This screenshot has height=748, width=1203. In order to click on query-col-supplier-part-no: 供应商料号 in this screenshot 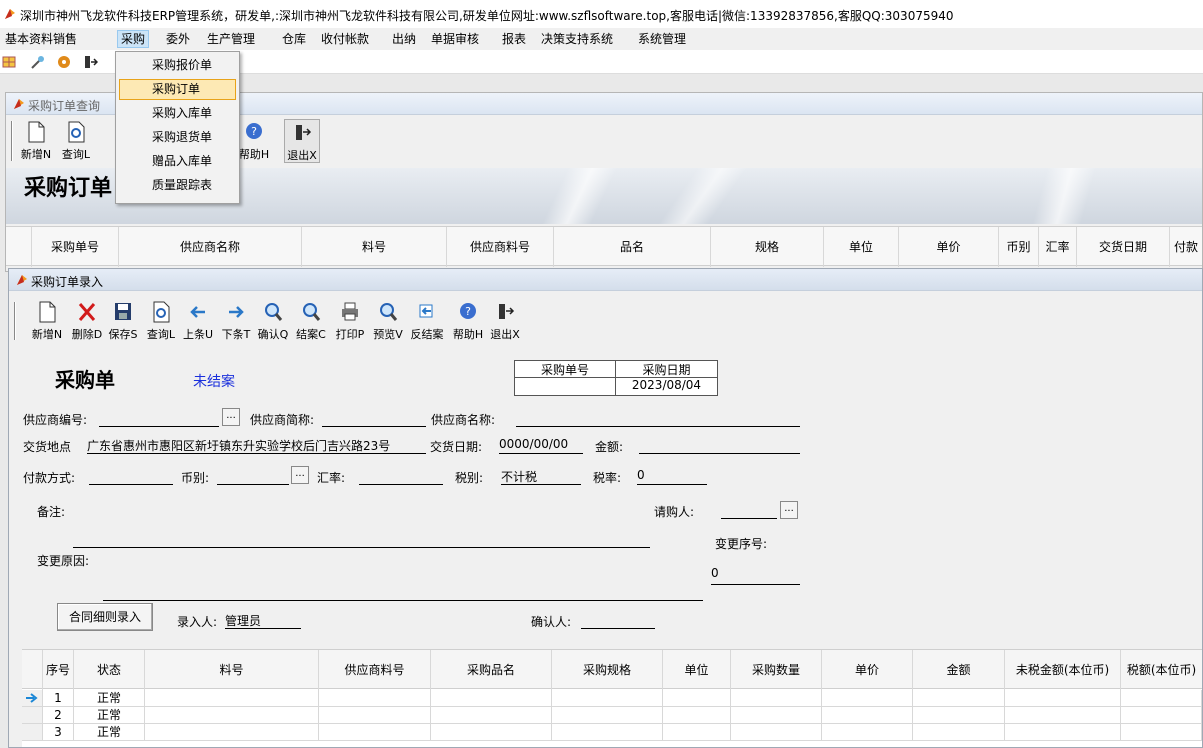, I will do `click(500, 247)`.